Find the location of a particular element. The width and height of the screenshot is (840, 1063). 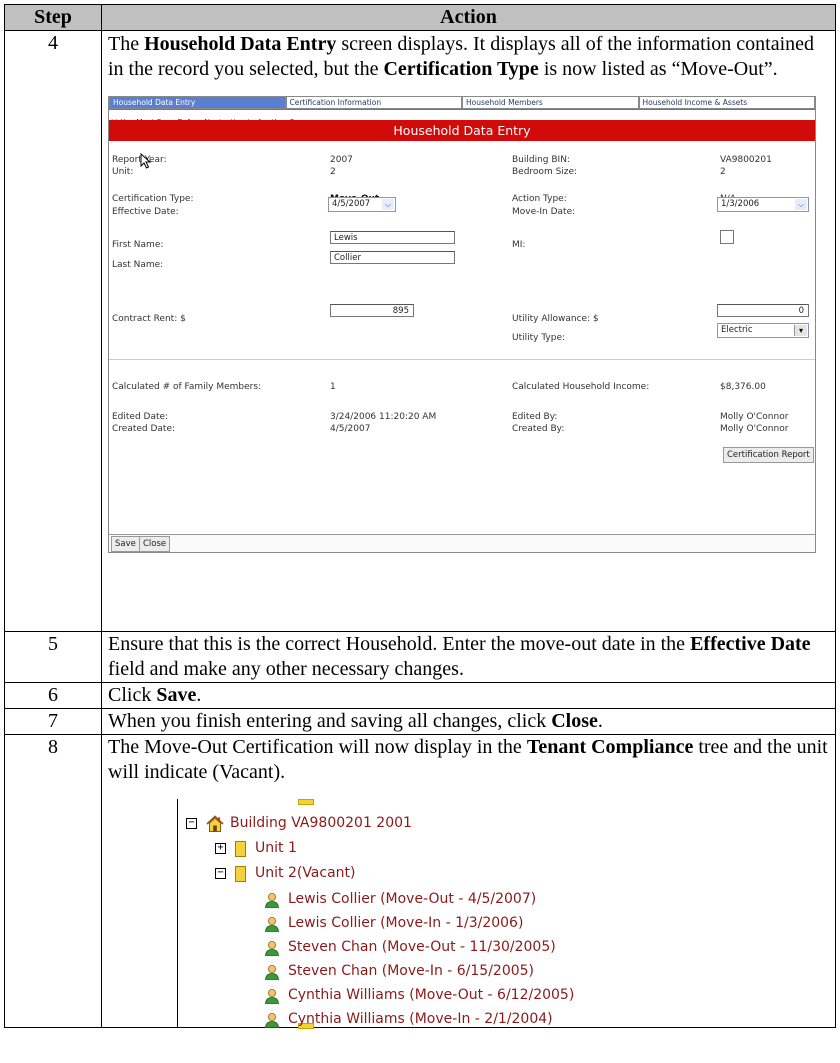

household-income-label: Calculated Household Income: is located at coordinates (581, 387).